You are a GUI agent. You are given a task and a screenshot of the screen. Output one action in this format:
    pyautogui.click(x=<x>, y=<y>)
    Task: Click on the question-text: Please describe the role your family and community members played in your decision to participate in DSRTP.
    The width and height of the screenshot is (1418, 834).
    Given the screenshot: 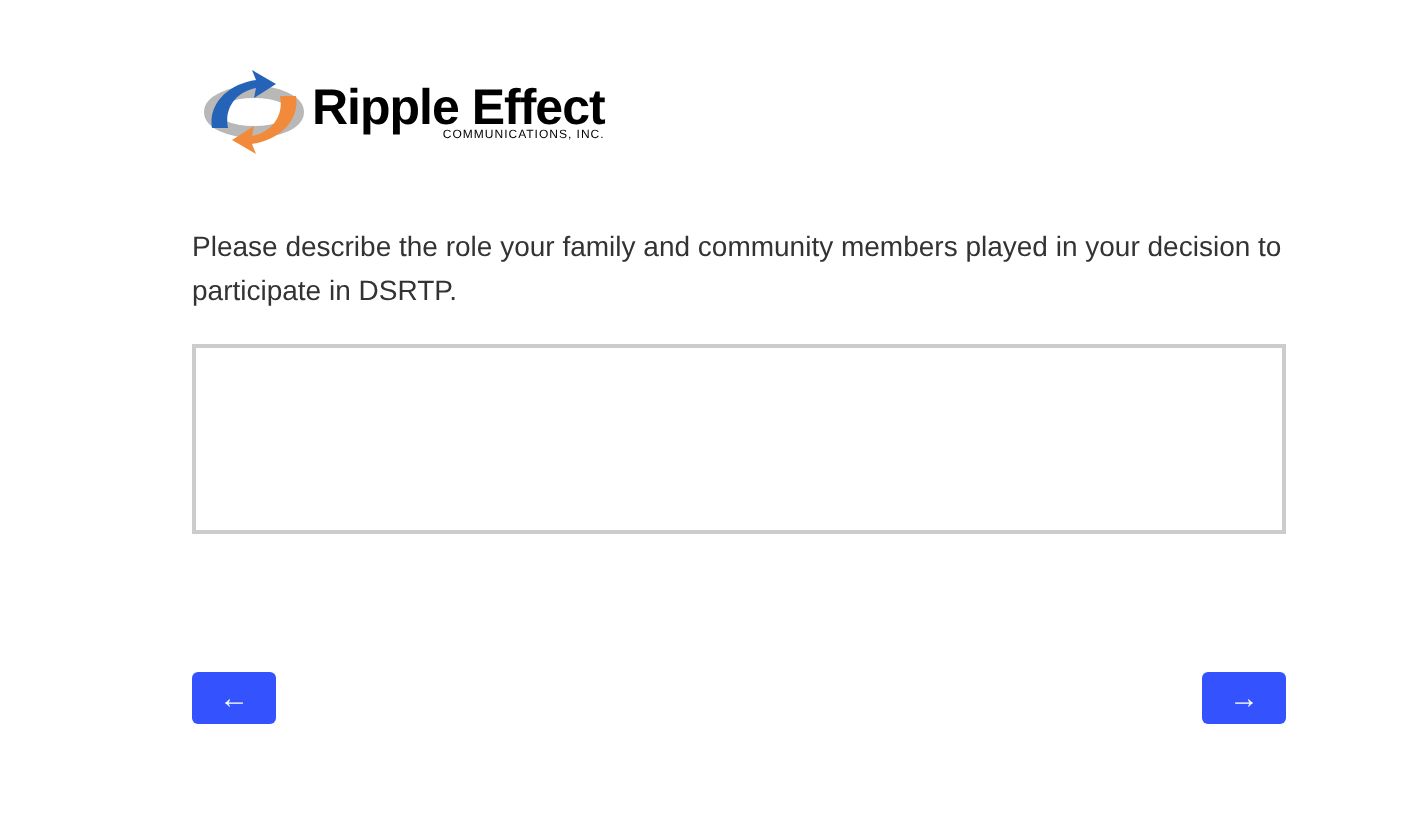 What is the action you would take?
    pyautogui.click(x=738, y=269)
    